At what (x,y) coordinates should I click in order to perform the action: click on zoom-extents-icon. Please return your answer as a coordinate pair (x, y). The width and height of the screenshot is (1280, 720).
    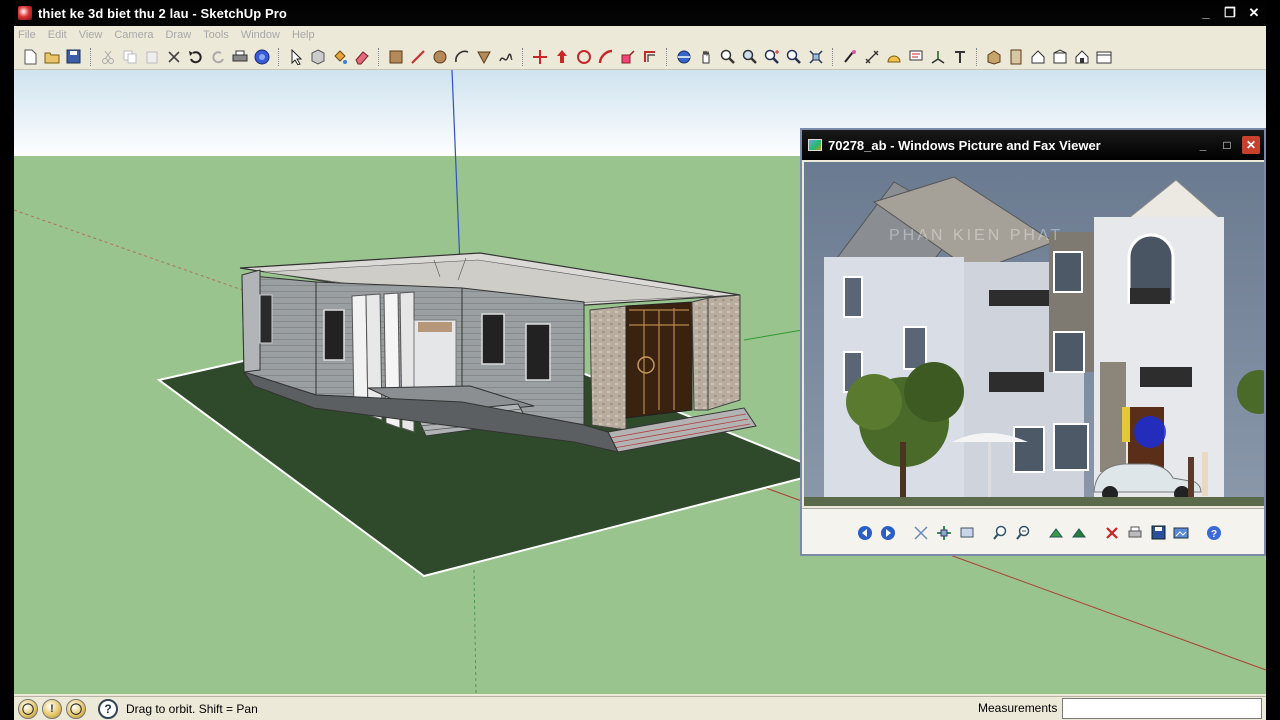
    Looking at the image, I should click on (771, 56).